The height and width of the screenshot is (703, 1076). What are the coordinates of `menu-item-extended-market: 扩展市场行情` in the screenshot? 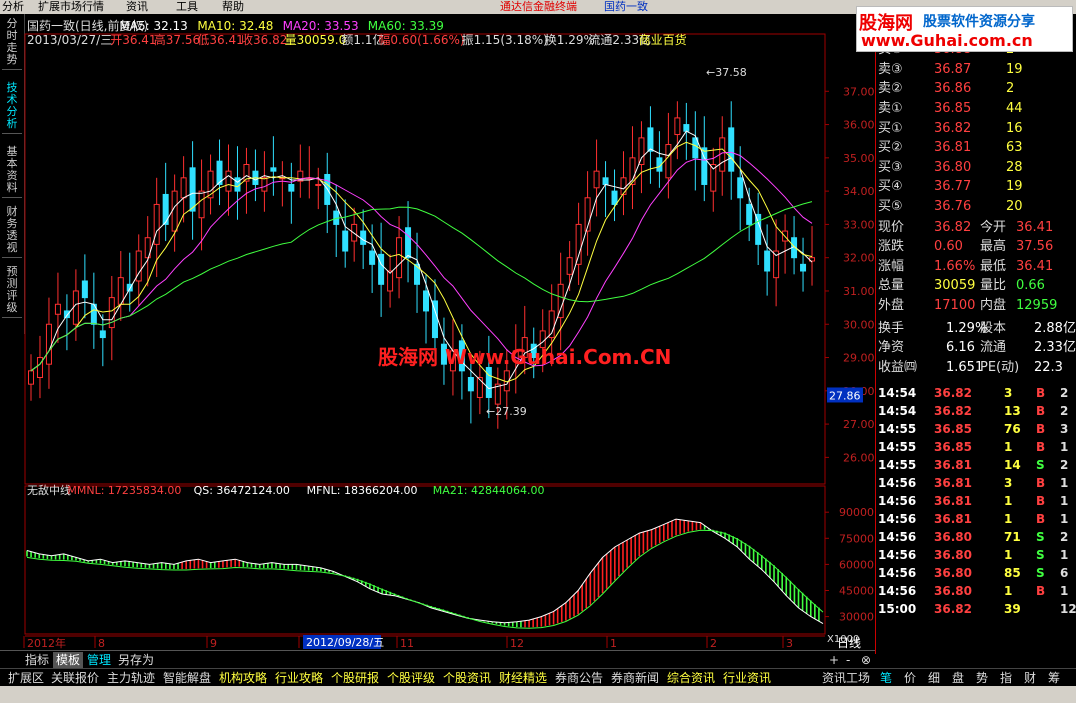 It's located at (71, 7).